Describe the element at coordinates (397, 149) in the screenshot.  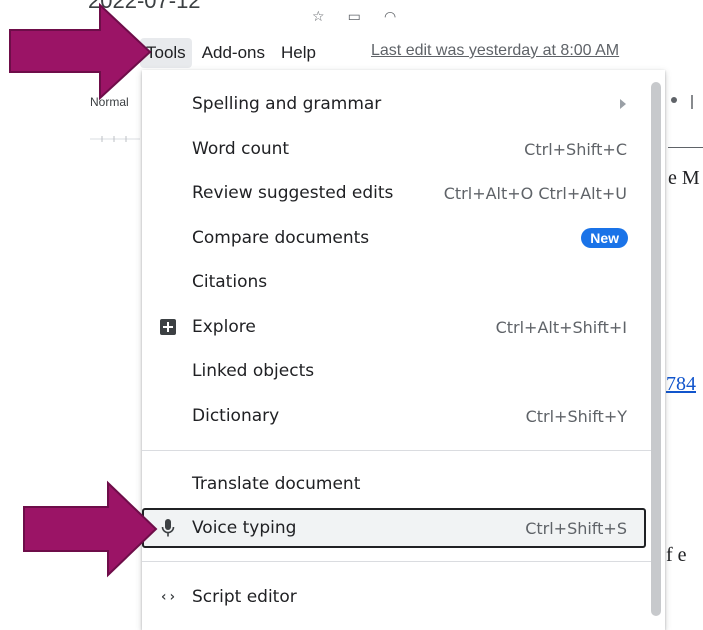
I see `menu-item-word-count: Word count Ctrl+Shift+C` at that location.